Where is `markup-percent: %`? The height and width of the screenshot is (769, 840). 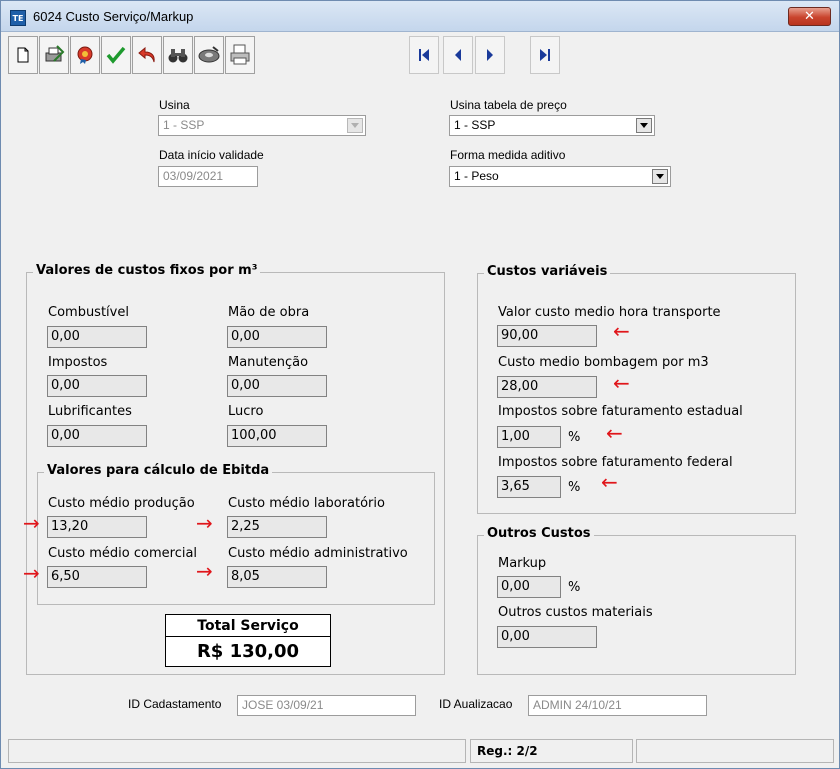 markup-percent: % is located at coordinates (574, 587).